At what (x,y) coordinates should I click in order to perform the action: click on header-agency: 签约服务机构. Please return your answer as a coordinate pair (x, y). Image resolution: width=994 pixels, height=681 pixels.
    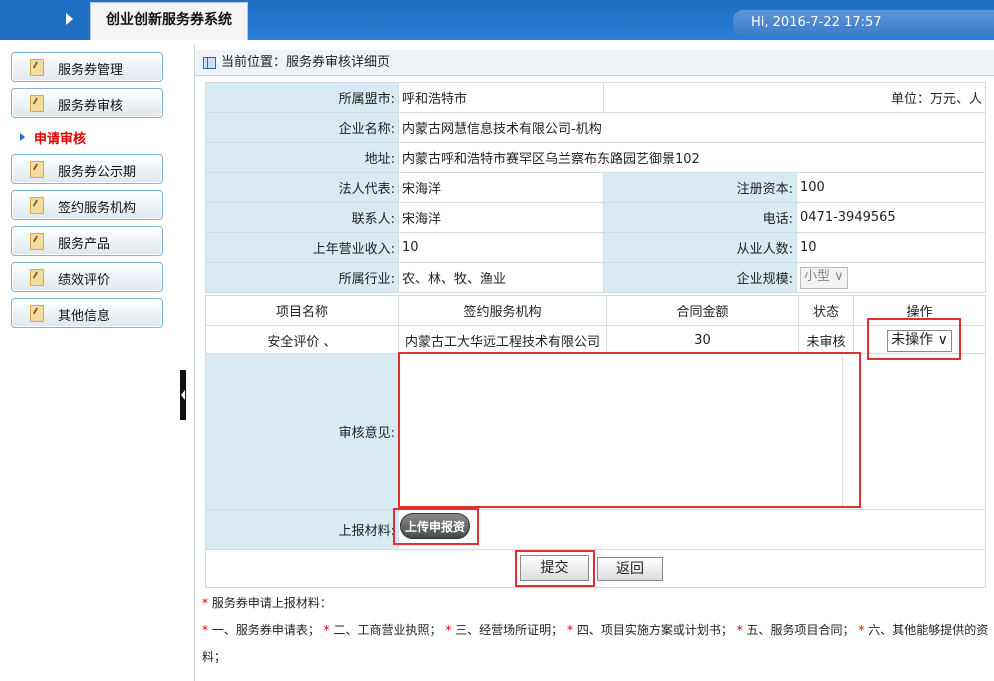
    Looking at the image, I should click on (502, 310).